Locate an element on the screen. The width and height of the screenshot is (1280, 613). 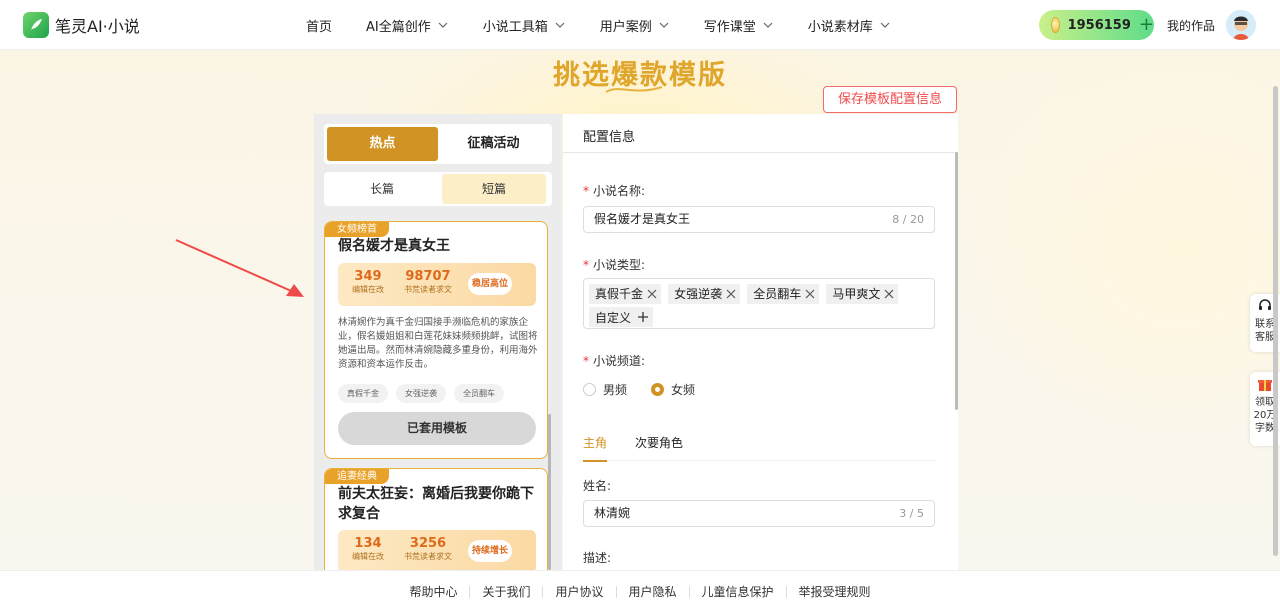
coin-count: 1956159 is located at coordinates (1099, 25).